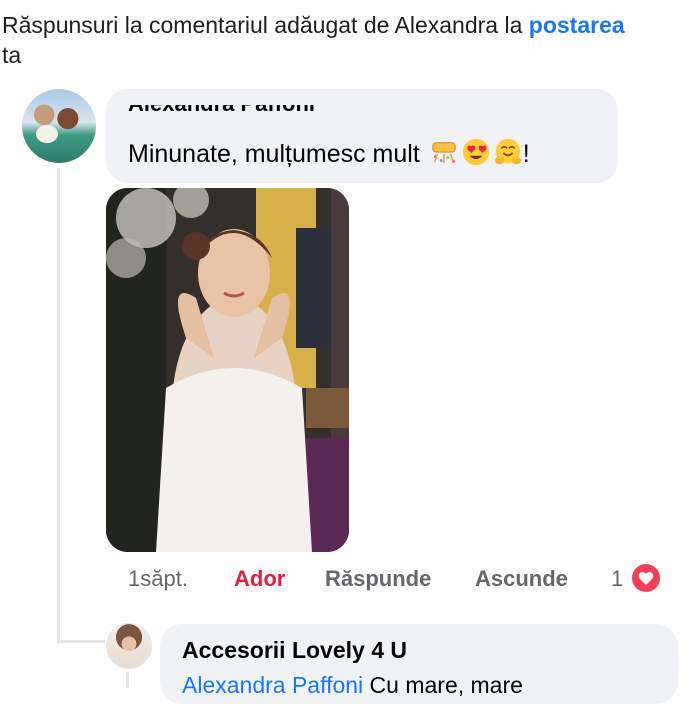 The height and width of the screenshot is (704, 700). I want to click on hide-button: Ascunde, so click(521, 579).